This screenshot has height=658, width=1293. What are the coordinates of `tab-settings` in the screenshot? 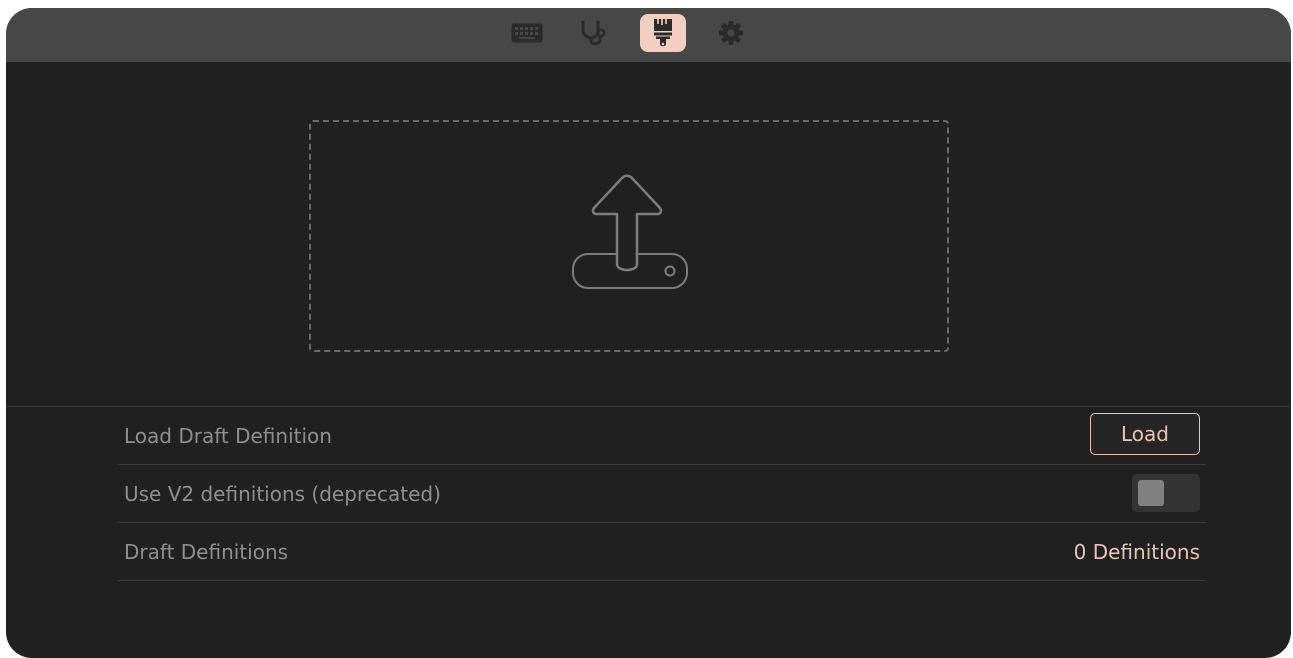 It's located at (731, 33).